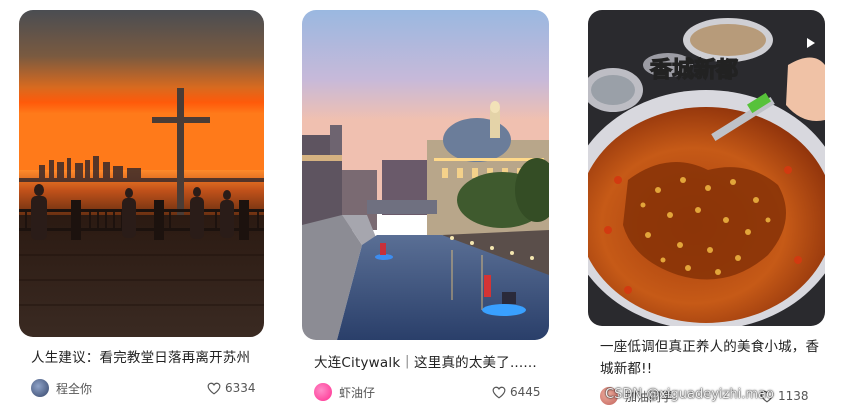  I want to click on author-name: 程全你, so click(74, 388).